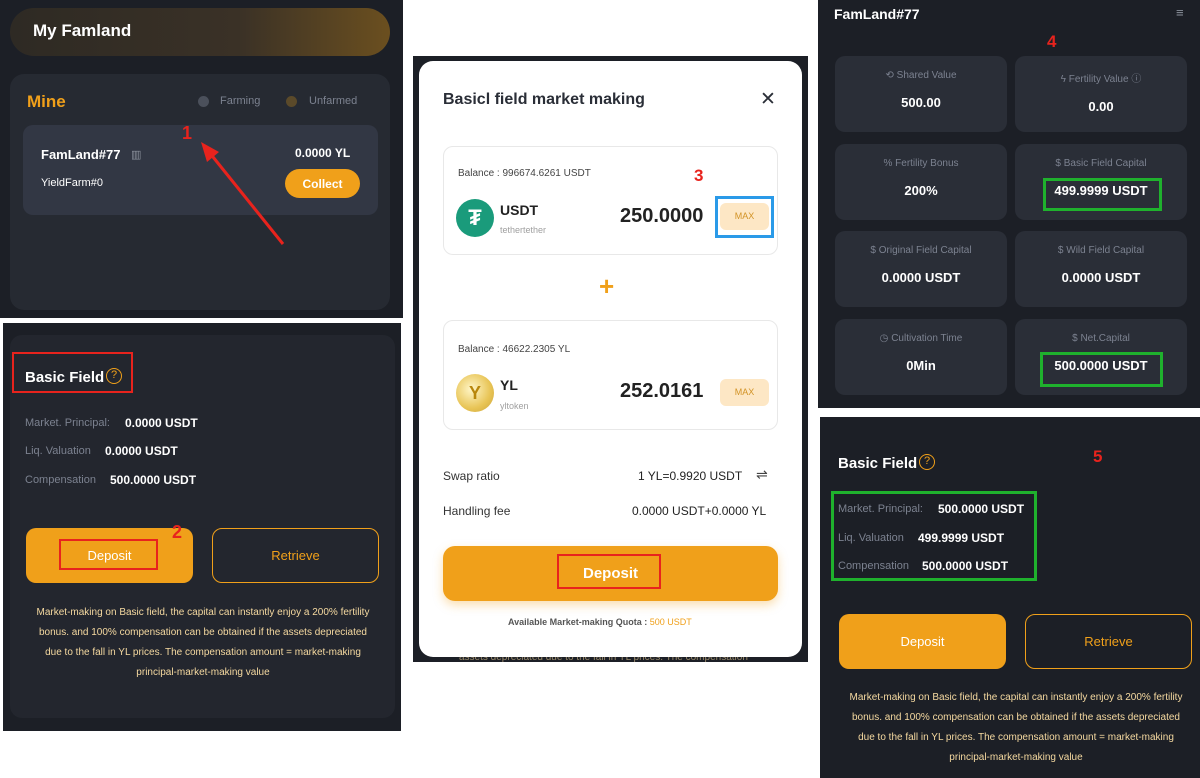 The height and width of the screenshot is (778, 1200). What do you see at coordinates (72, 183) in the screenshot?
I see `farm-sub: YieldFarm#0` at bounding box center [72, 183].